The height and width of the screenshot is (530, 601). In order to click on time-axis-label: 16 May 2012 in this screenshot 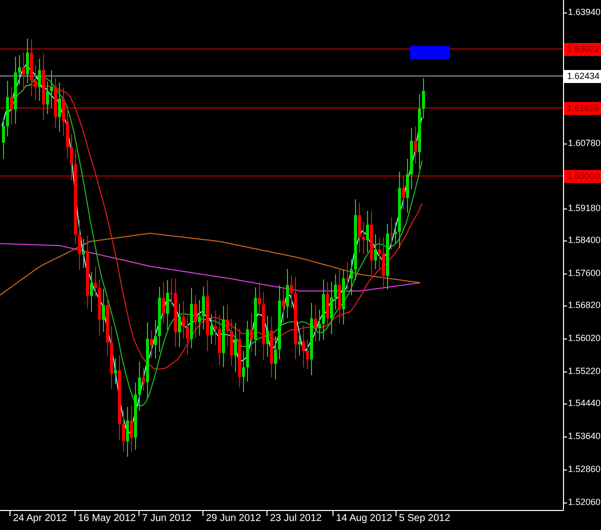, I will do `click(107, 519)`.